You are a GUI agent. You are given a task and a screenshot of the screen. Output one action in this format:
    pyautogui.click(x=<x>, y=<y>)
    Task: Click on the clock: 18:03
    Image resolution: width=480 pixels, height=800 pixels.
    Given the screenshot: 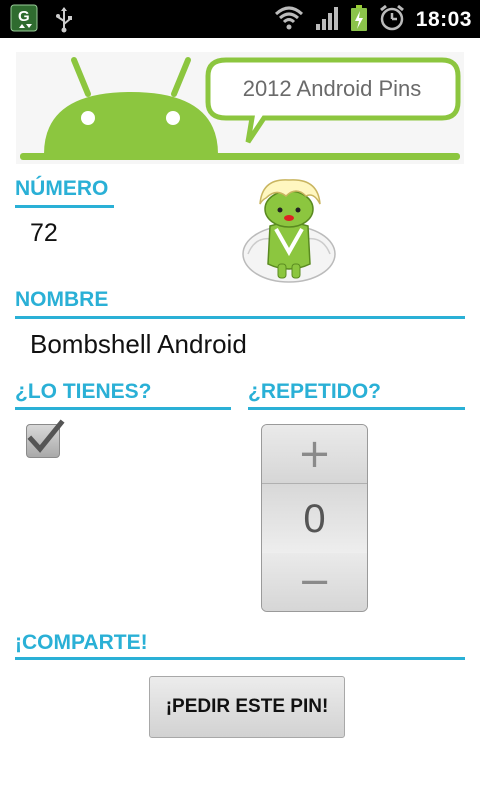 What is the action you would take?
    pyautogui.click(x=443, y=19)
    